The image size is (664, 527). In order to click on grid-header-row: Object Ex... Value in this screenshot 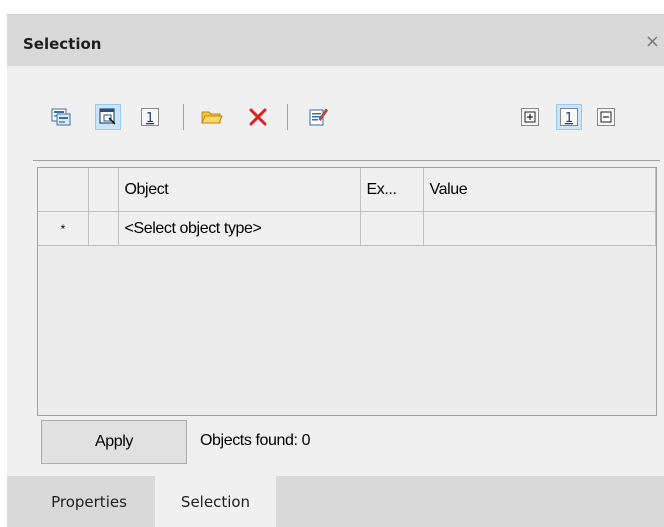, I will do `click(347, 190)`.